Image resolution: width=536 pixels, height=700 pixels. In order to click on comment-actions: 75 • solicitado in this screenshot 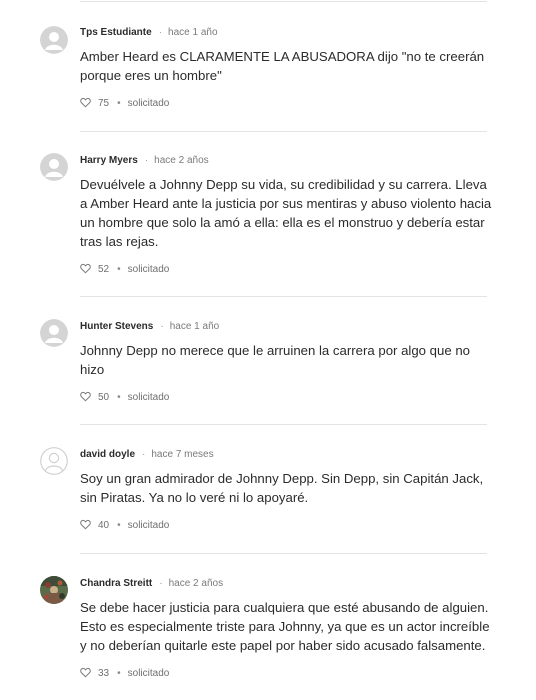, I will do `click(124, 104)`.